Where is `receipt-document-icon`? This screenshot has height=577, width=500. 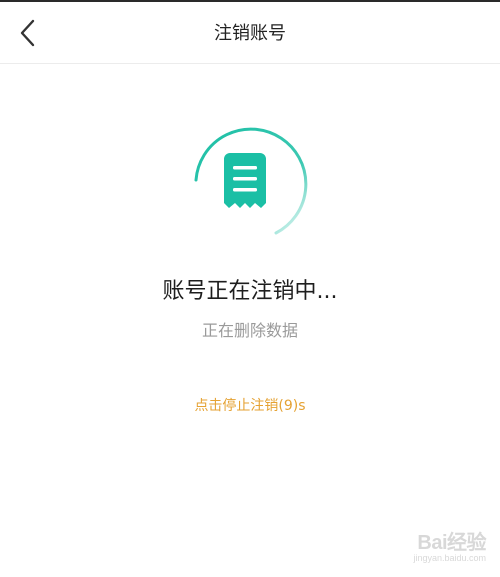
receipt-document-icon is located at coordinates (245, 180).